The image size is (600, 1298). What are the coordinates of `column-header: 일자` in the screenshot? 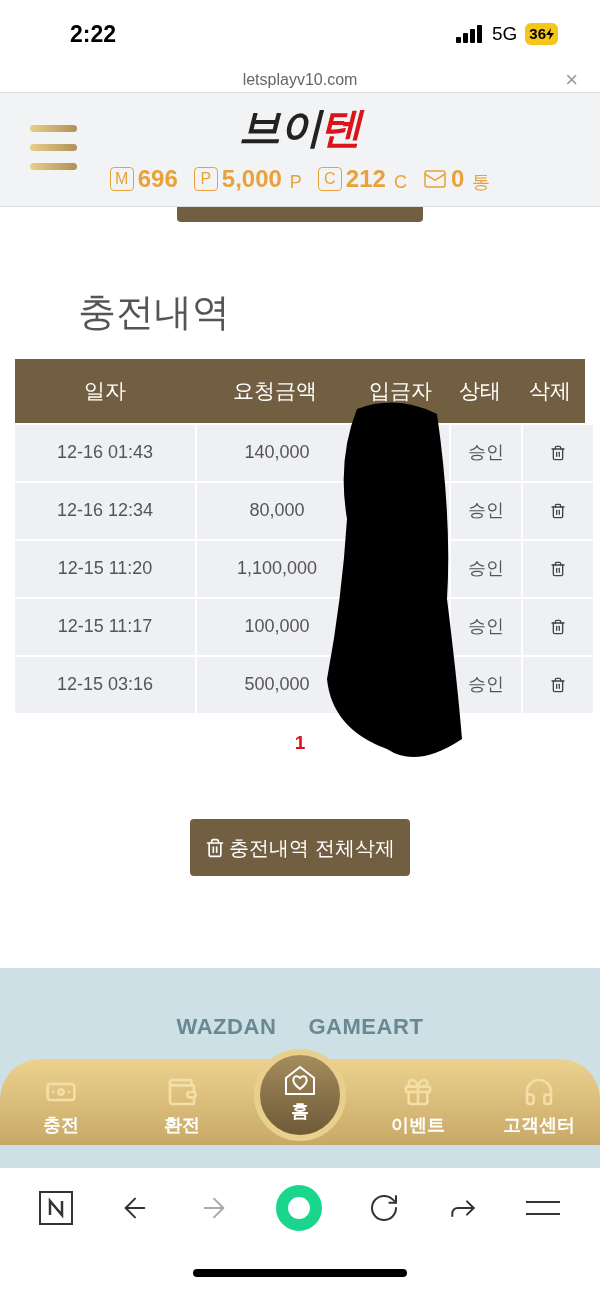 It's located at (105, 390).